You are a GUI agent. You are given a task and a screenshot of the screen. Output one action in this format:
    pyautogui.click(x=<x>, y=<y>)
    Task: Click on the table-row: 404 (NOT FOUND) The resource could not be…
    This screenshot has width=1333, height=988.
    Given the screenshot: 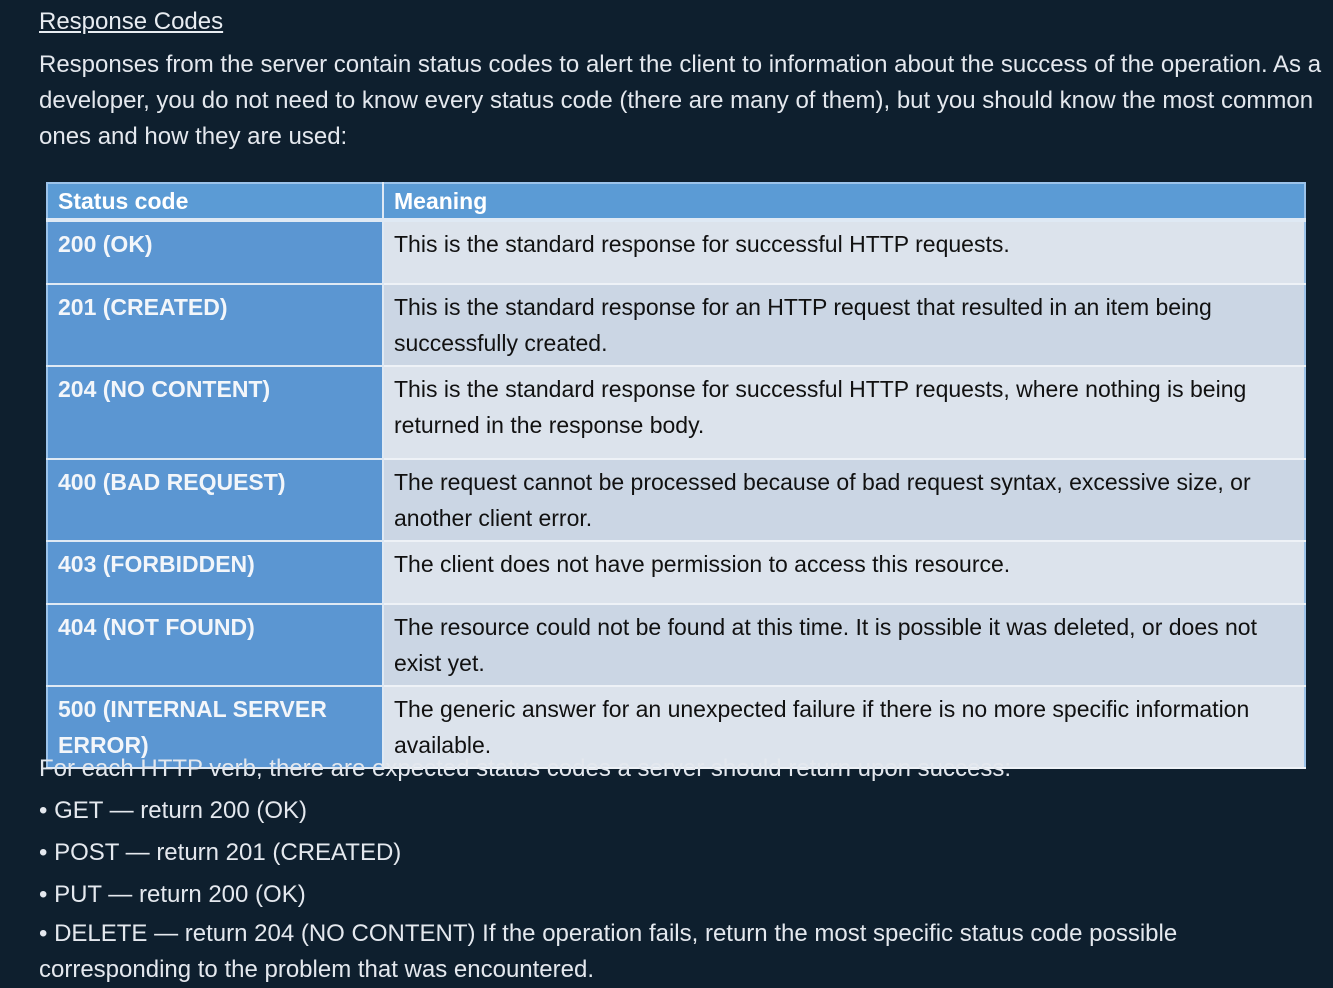 What is the action you would take?
    pyautogui.click(x=676, y=645)
    